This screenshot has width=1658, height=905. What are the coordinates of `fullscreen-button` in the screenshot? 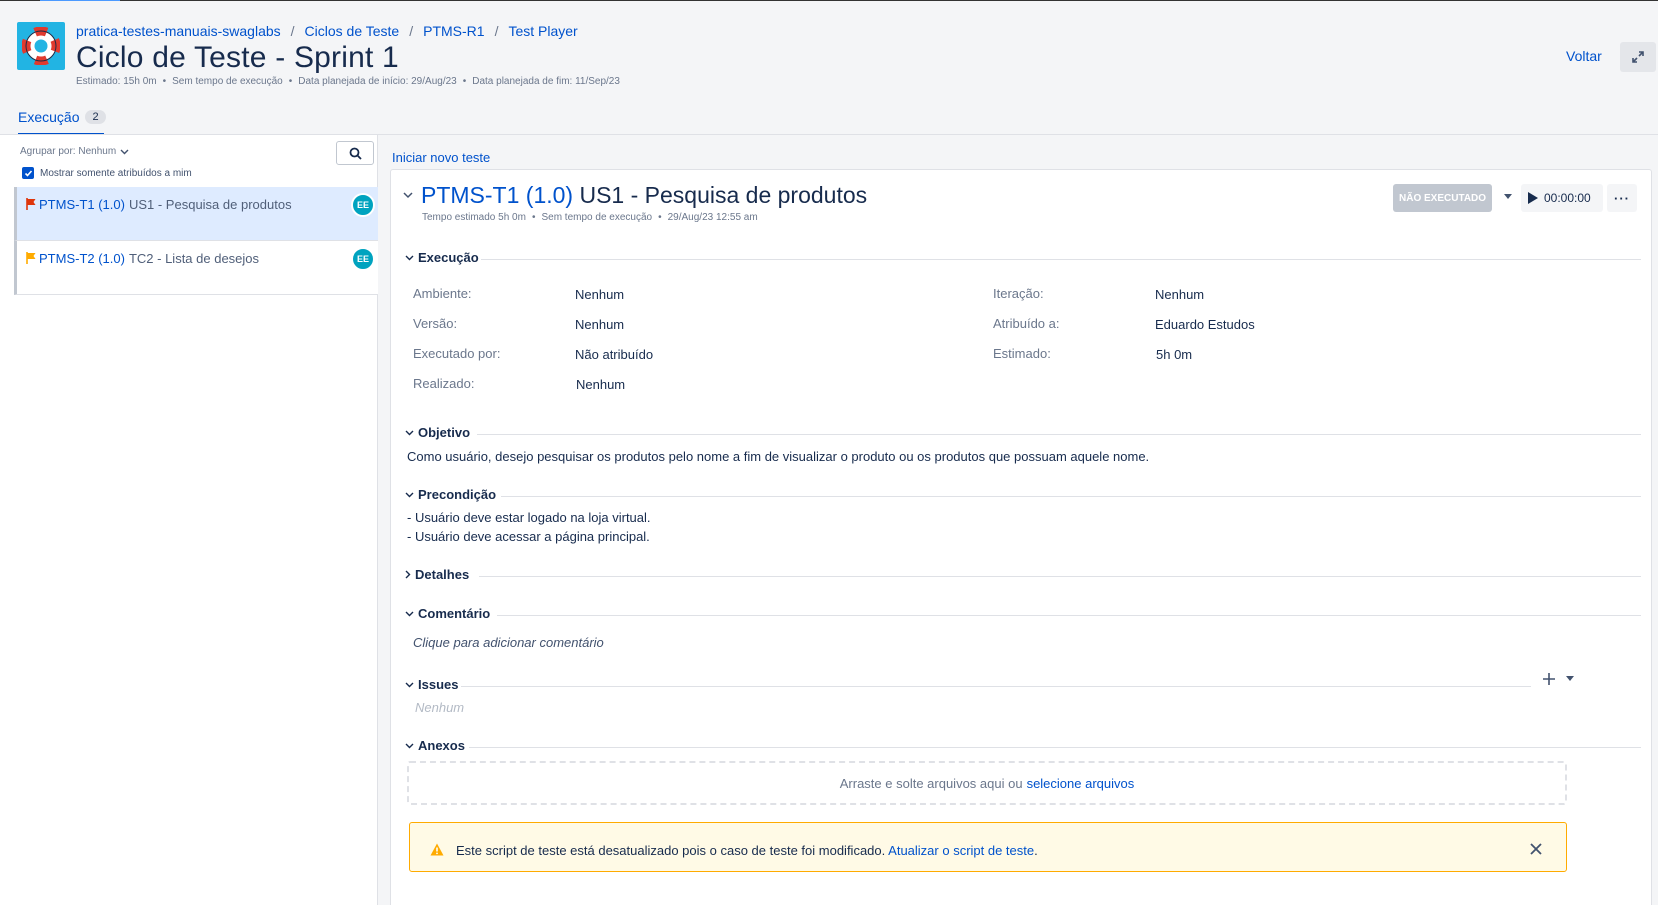 It's located at (1638, 57).